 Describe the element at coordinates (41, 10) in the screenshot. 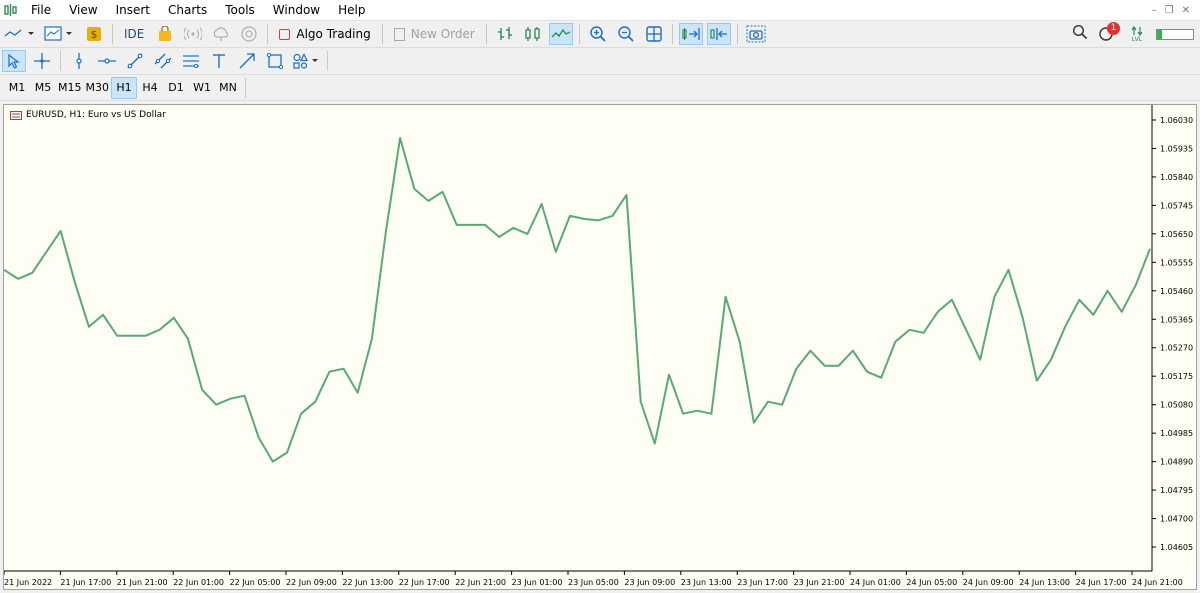

I see `menu-file: File` at that location.